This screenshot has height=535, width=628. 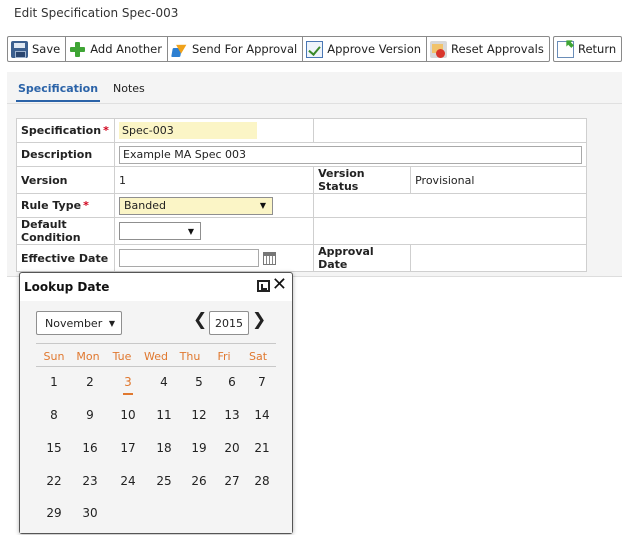 I want to click on calendar-day: 9, so click(x=90, y=415).